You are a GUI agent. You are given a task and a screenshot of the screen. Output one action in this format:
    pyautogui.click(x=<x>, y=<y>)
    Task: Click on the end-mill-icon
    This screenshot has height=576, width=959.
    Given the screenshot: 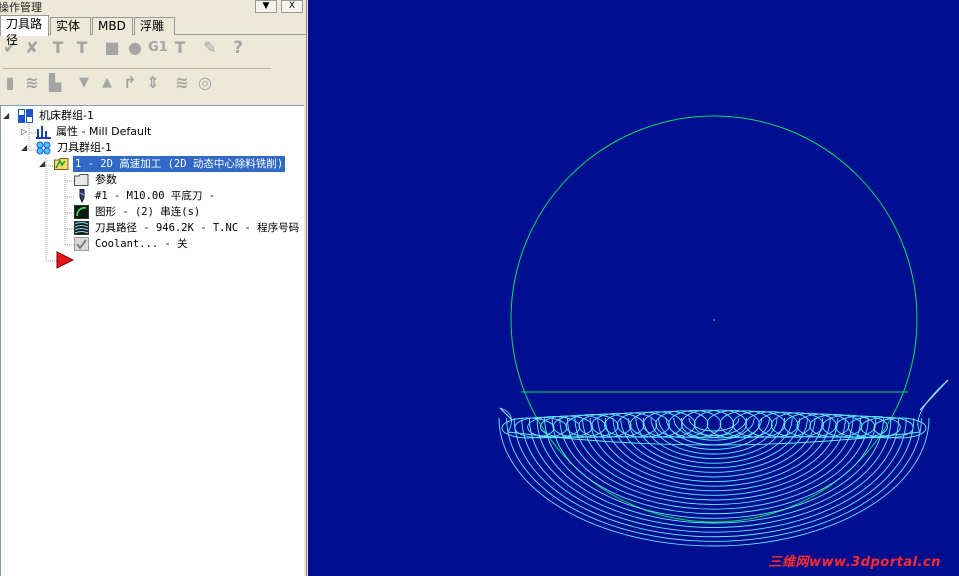 What is the action you would take?
    pyautogui.click(x=82, y=196)
    